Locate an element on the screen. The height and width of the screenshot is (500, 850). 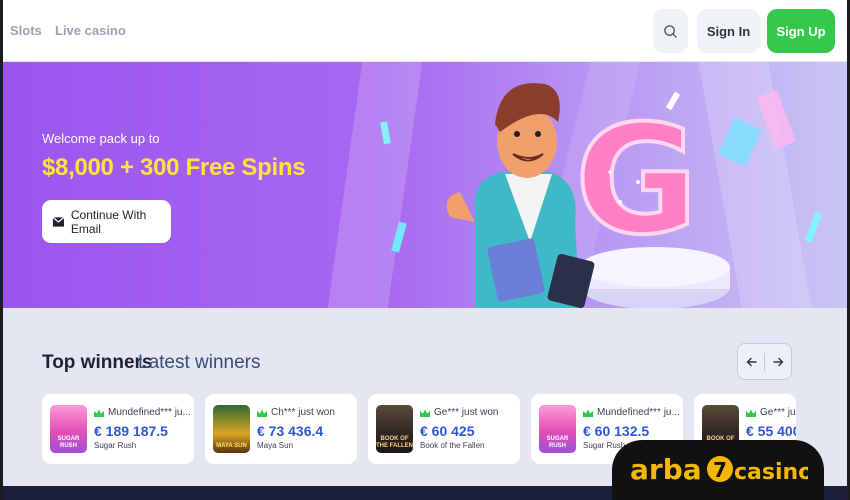
carousel-prev-button is located at coordinates (751, 361).